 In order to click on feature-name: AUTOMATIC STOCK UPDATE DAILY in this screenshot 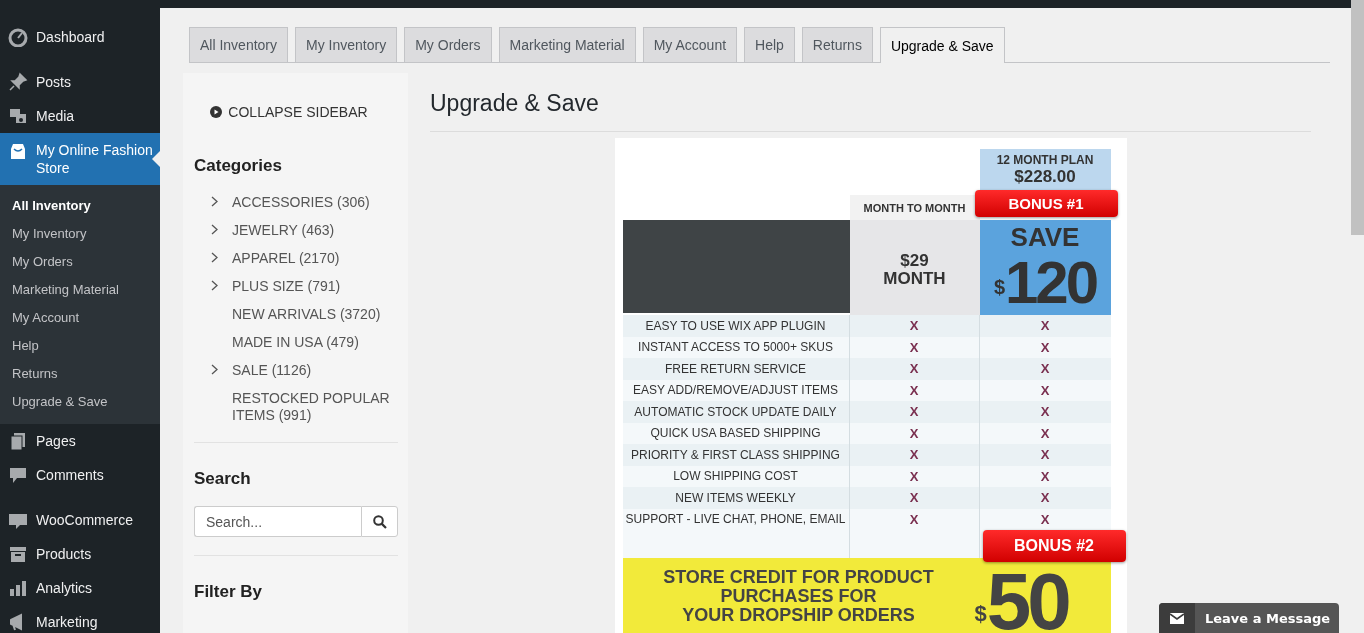, I will do `click(736, 412)`.